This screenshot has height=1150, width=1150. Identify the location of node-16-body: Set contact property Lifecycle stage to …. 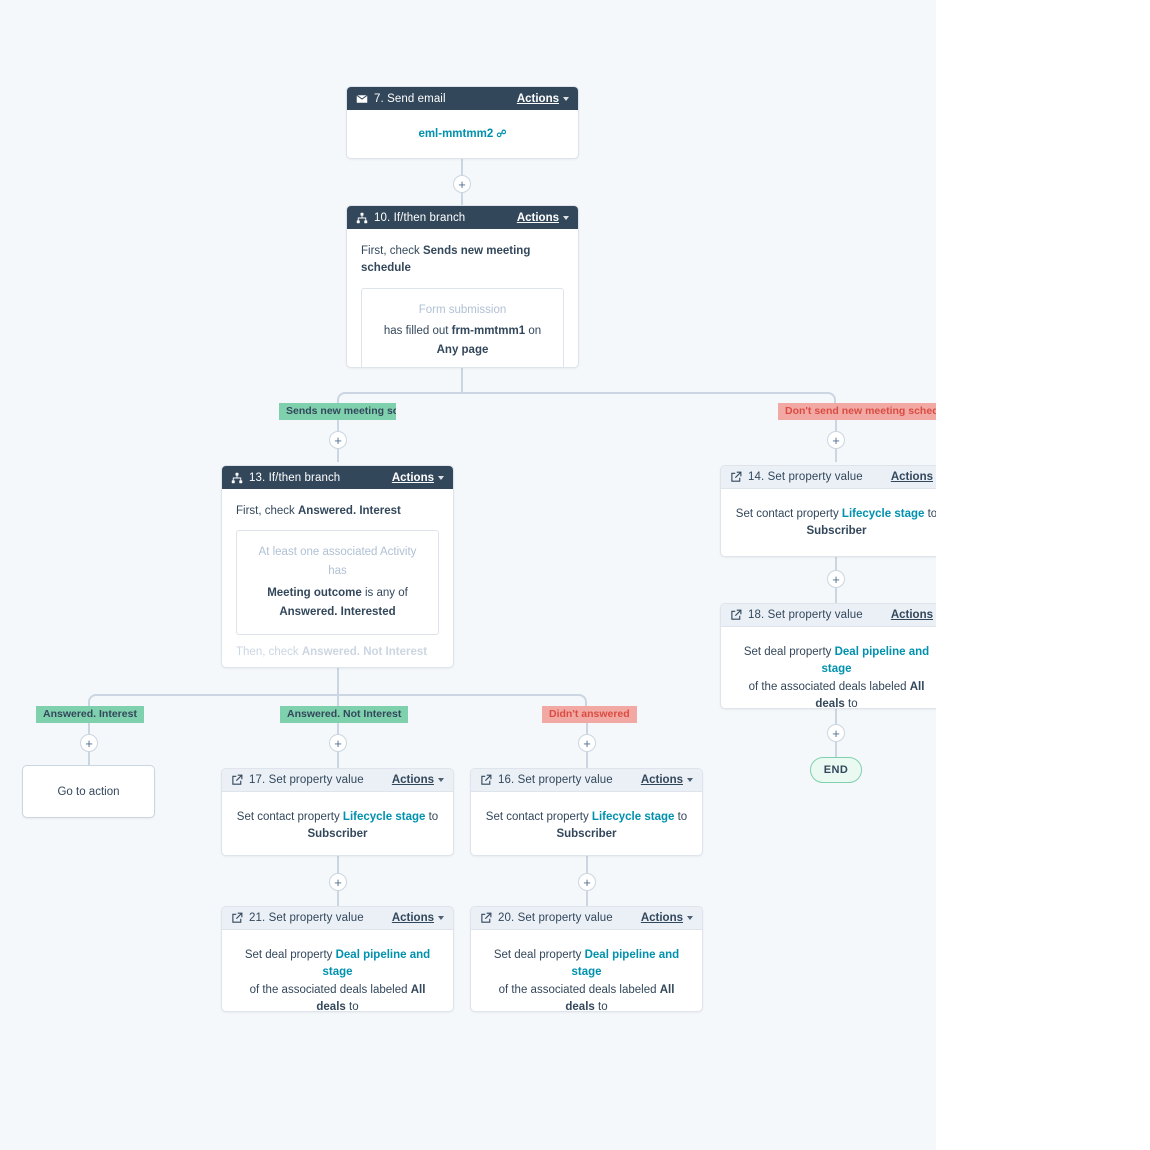
(586, 826).